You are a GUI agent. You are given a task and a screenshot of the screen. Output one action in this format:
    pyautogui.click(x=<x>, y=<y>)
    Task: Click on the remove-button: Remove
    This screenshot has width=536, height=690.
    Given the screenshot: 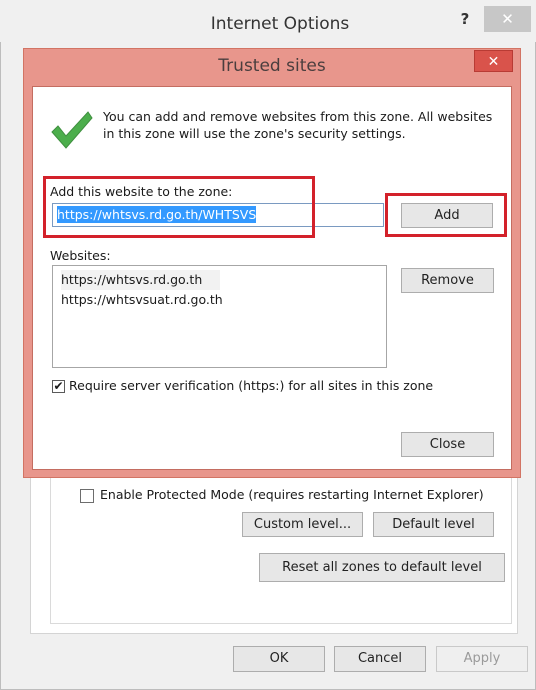 What is the action you would take?
    pyautogui.click(x=447, y=280)
    